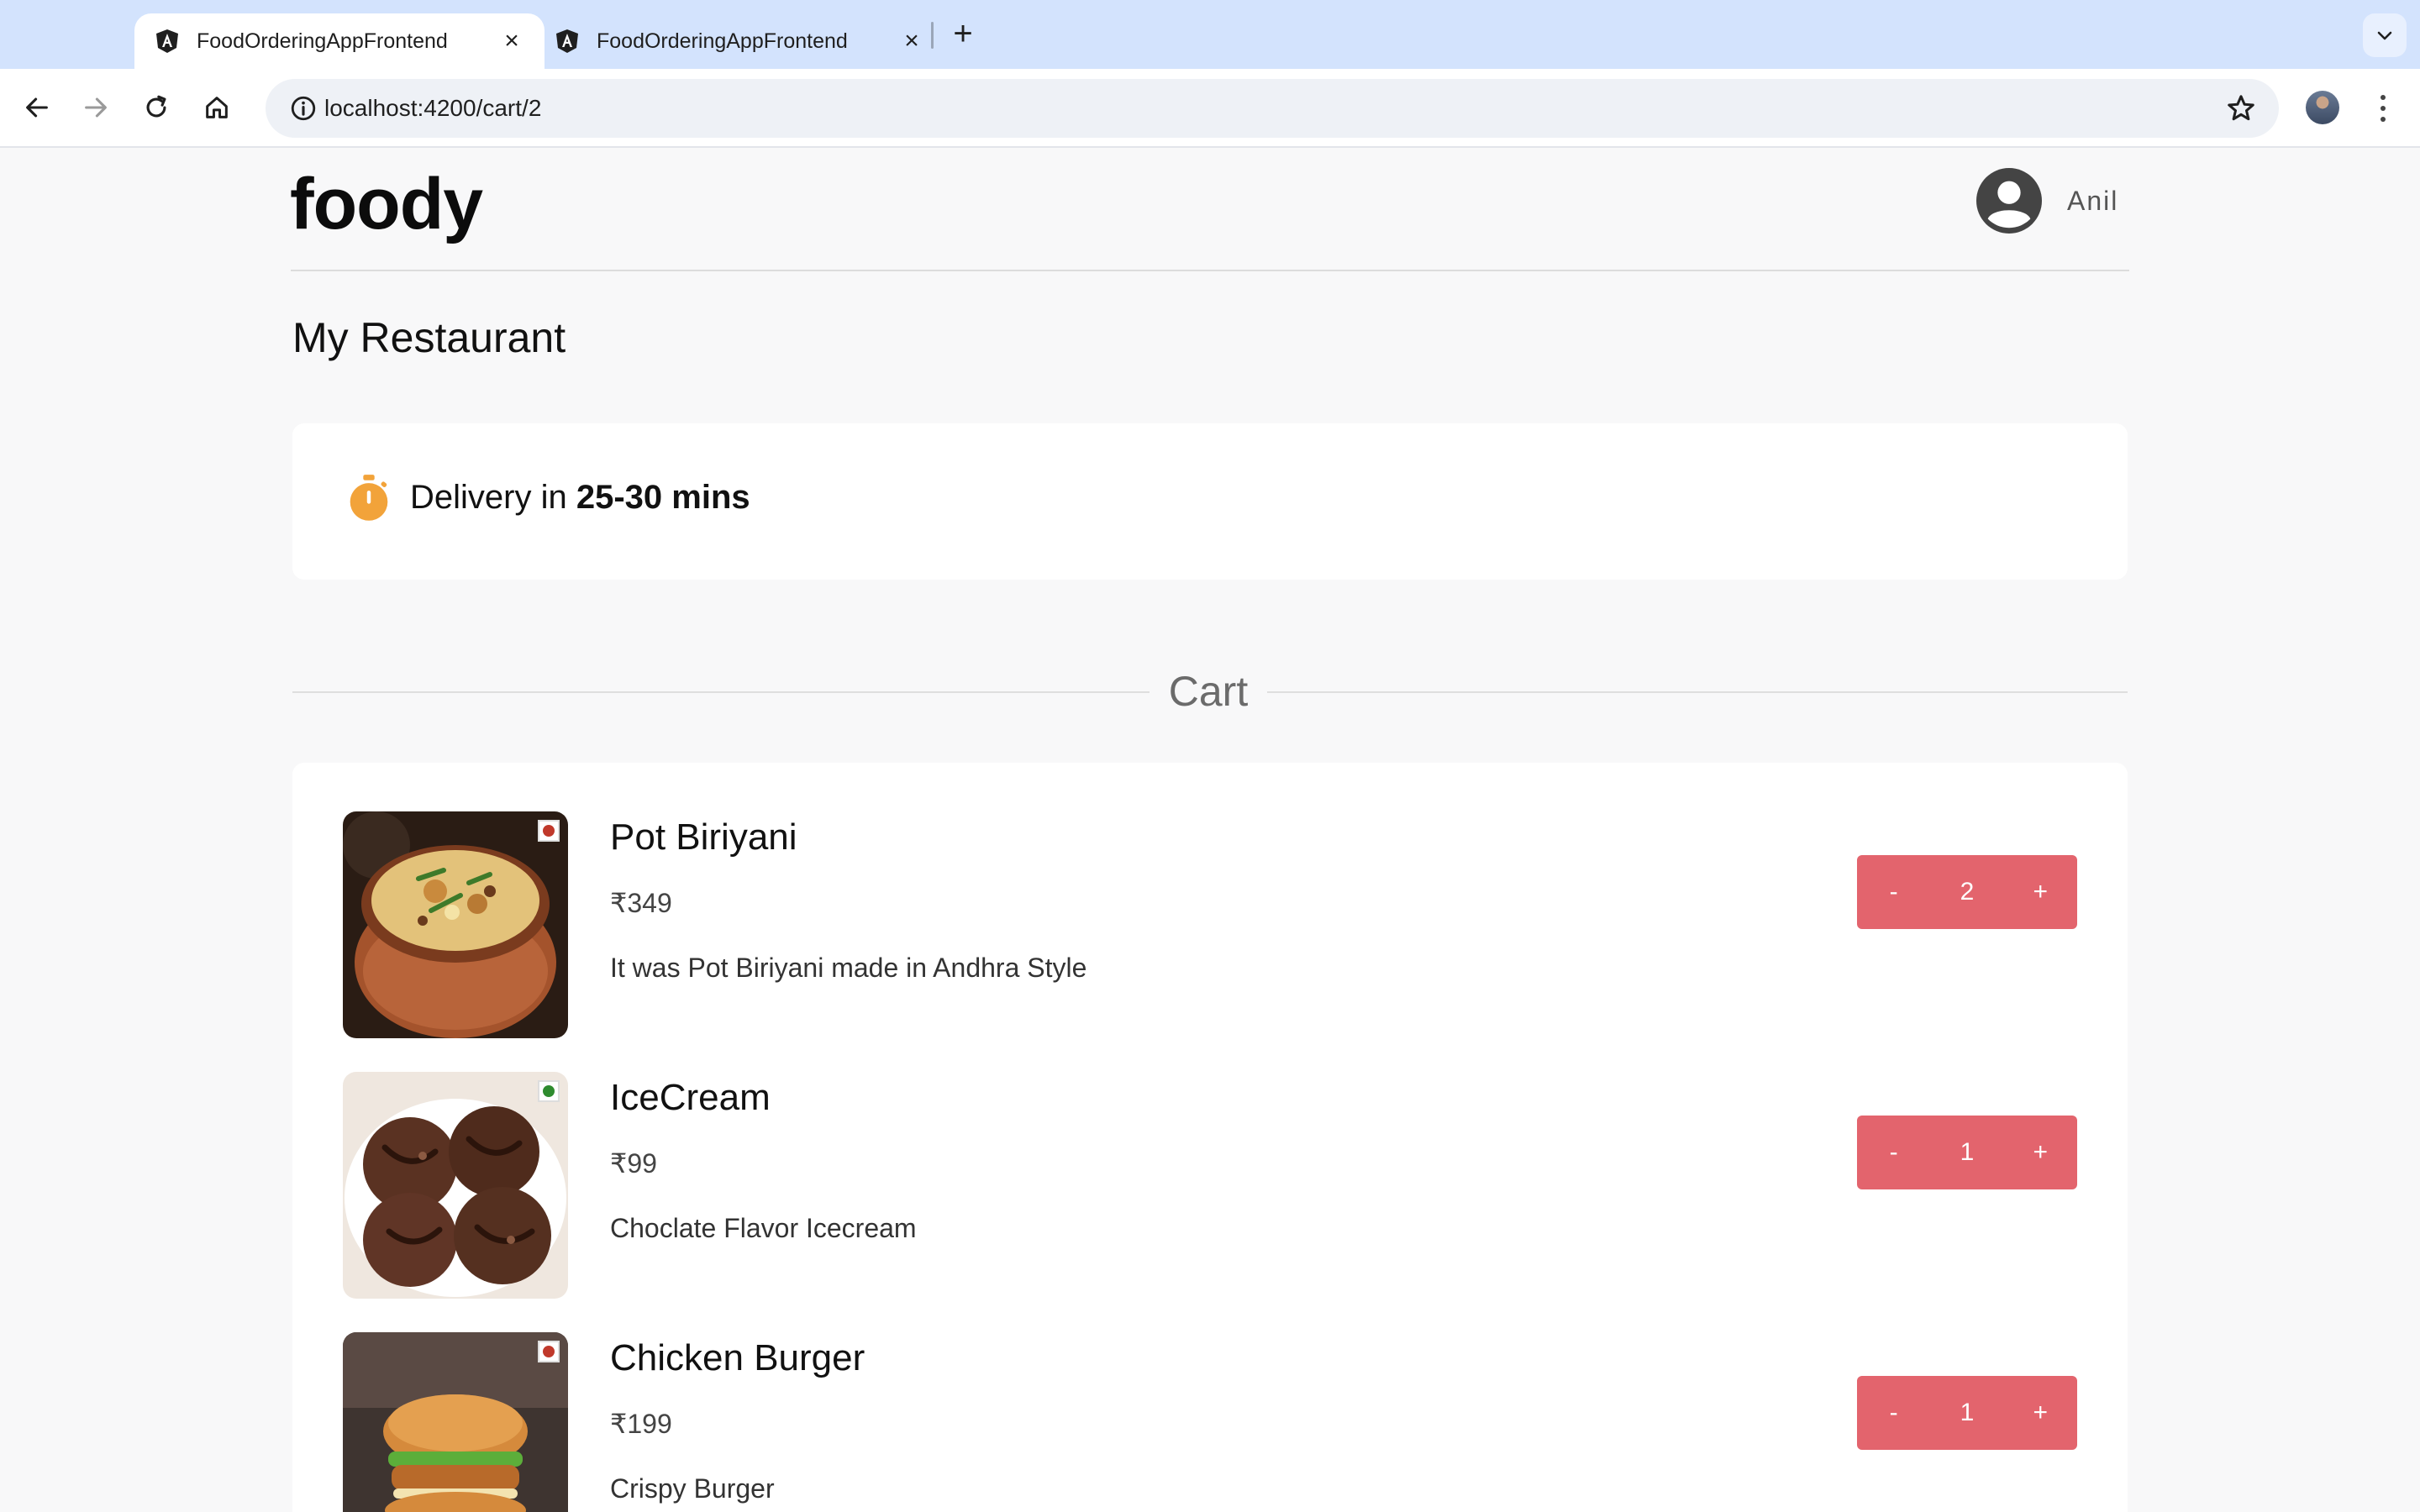 The height and width of the screenshot is (1512, 2420). Describe the element at coordinates (455, 1422) in the screenshot. I see `item-image-chicken-burger` at that location.